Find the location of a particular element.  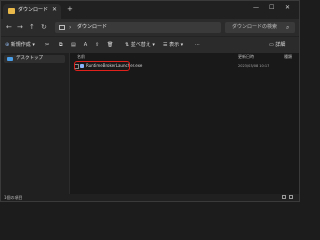

view-button: ☰ 表示 ▾ is located at coordinates (173, 45).